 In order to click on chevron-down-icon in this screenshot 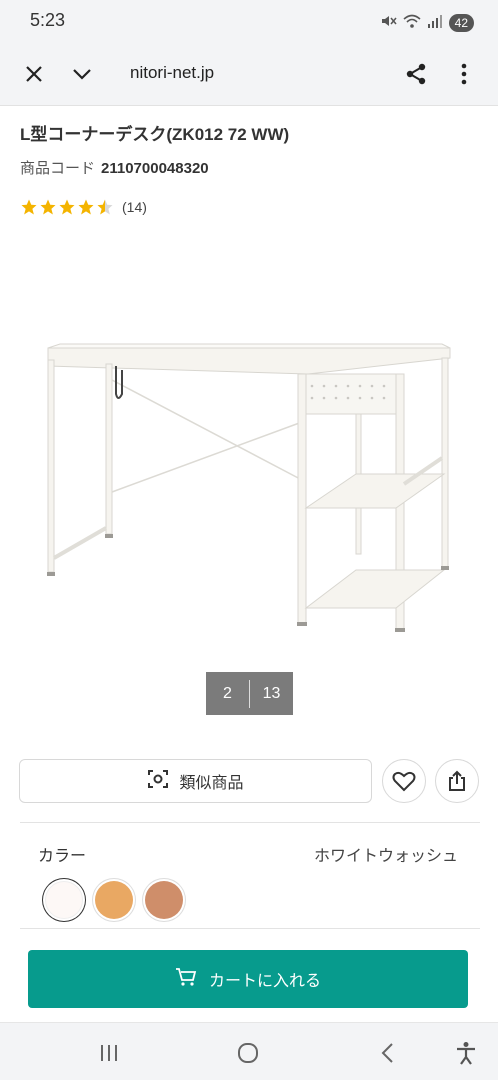, I will do `click(82, 74)`.